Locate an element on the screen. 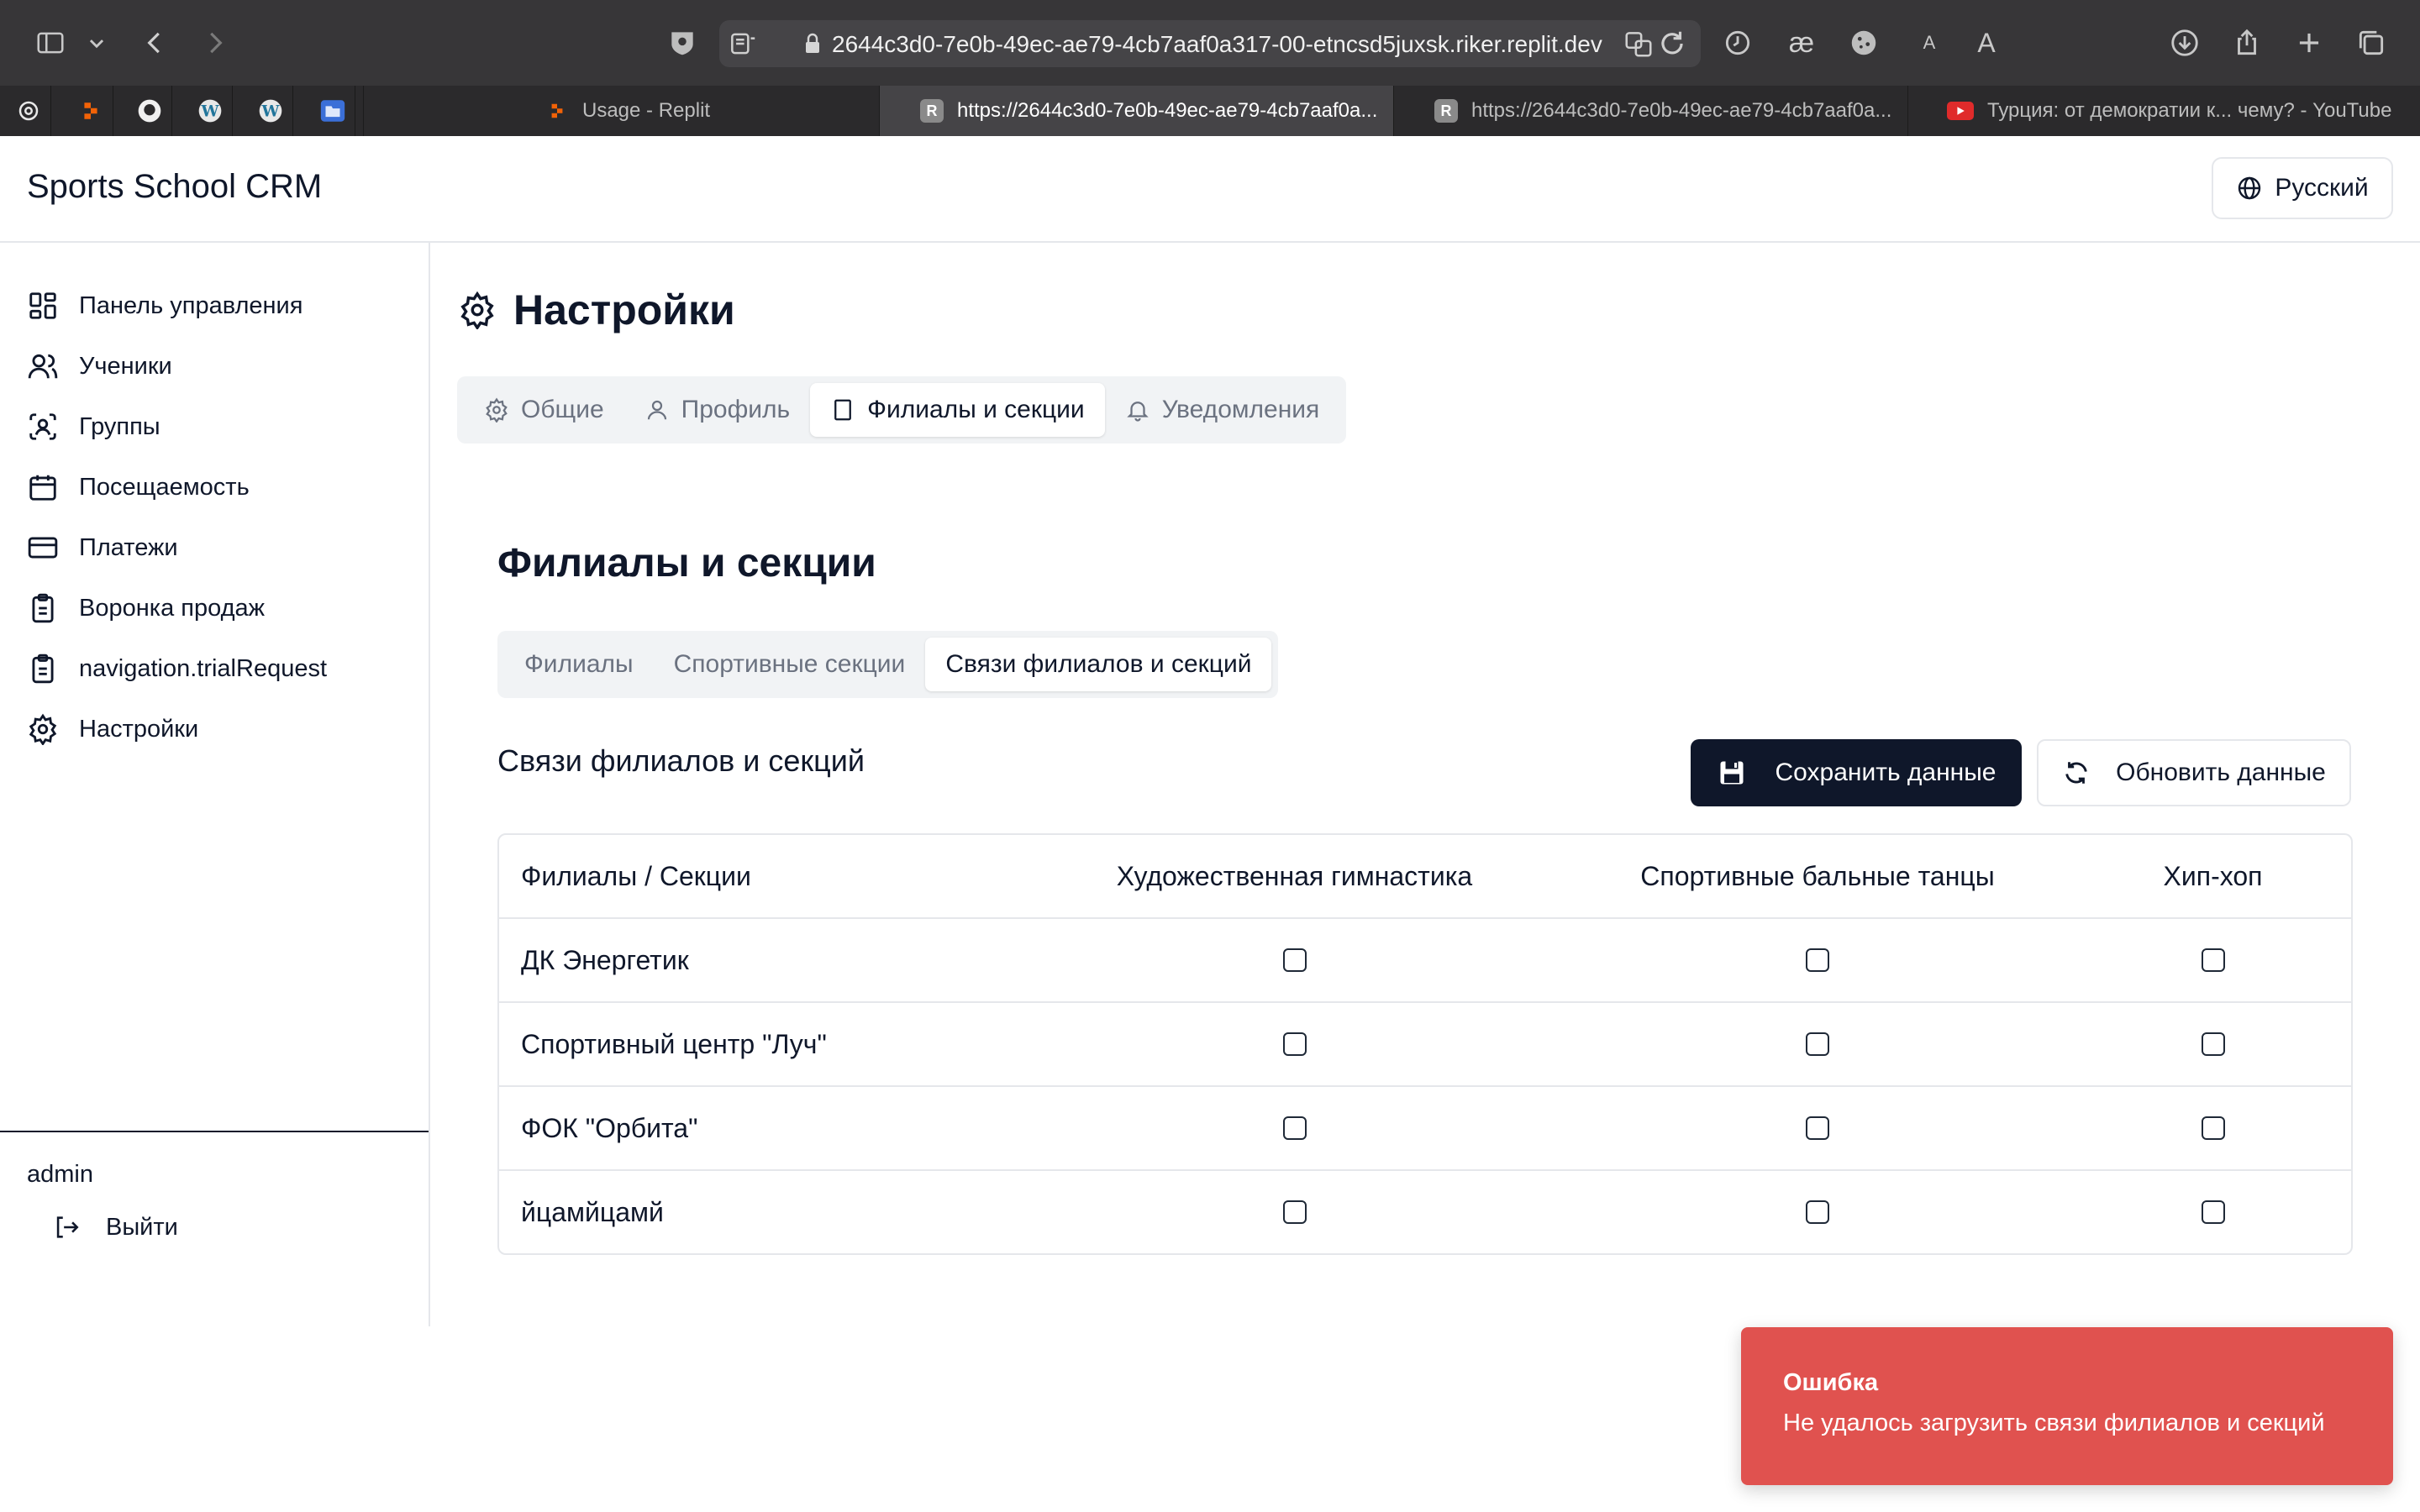 Image resolution: width=2420 pixels, height=1512 pixels. share-icon is located at coordinates (2247, 43).